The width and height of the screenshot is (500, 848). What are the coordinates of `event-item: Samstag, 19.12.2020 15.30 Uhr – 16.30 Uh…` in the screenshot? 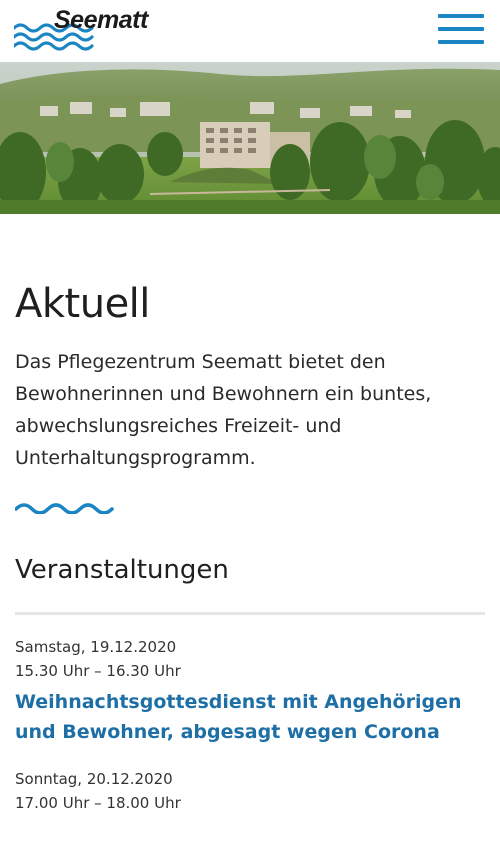 It's located at (250, 691).